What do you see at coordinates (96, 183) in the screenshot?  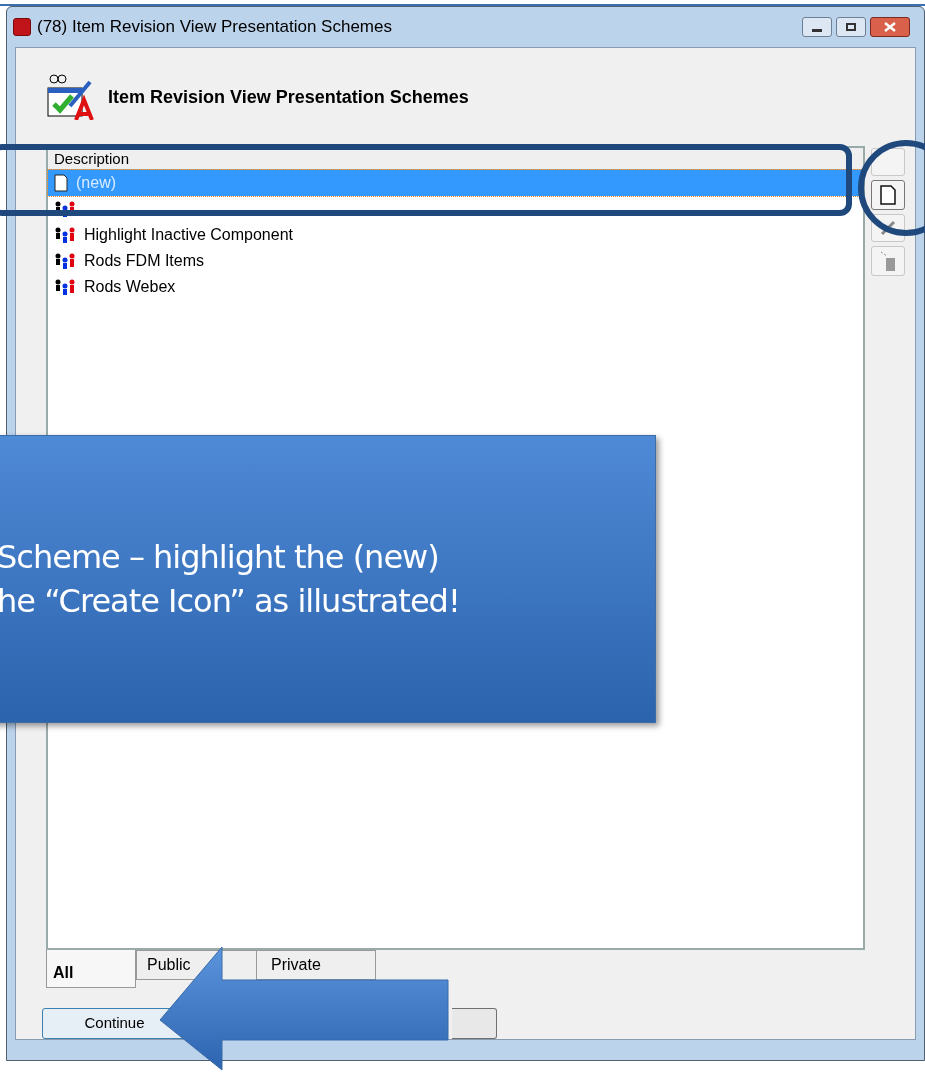 I see `scheme-name: (new)` at bounding box center [96, 183].